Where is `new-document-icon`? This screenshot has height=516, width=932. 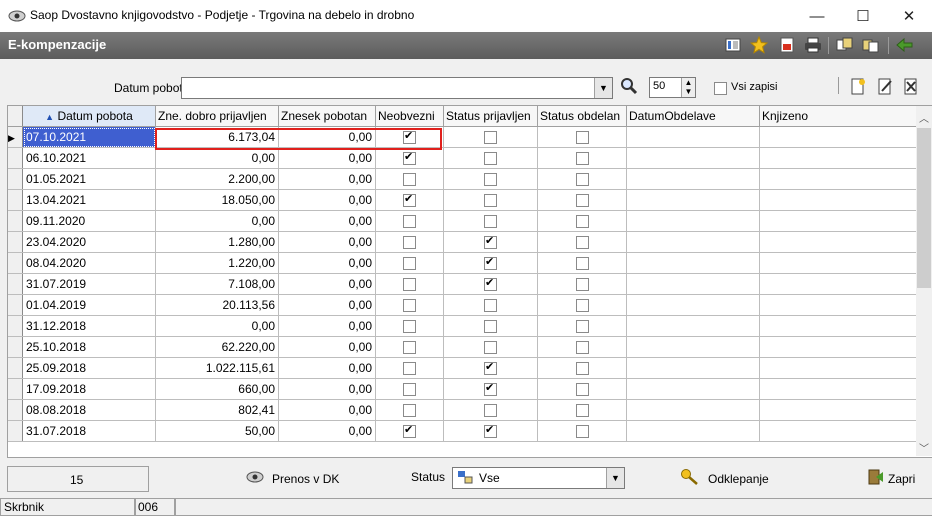
new-document-icon is located at coordinates (858, 88).